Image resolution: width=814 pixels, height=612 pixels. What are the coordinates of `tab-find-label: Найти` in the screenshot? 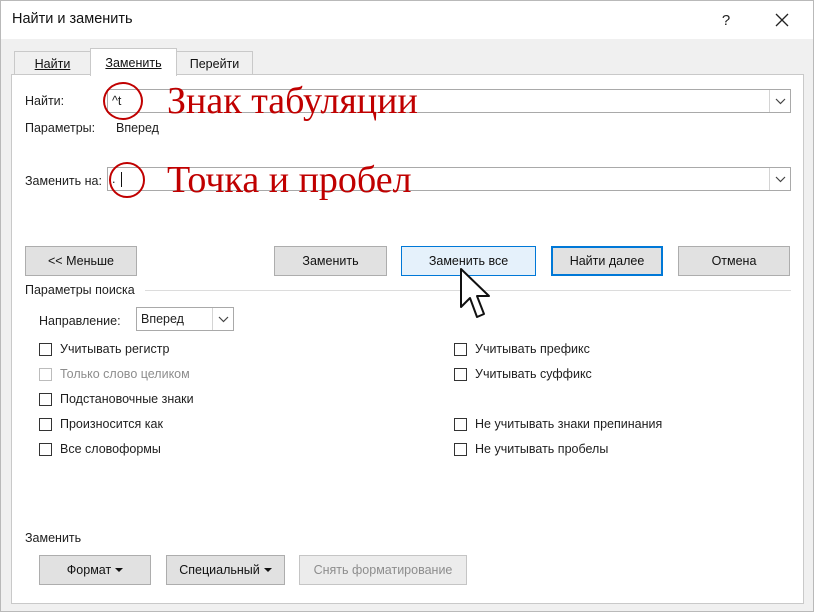 It's located at (52, 63).